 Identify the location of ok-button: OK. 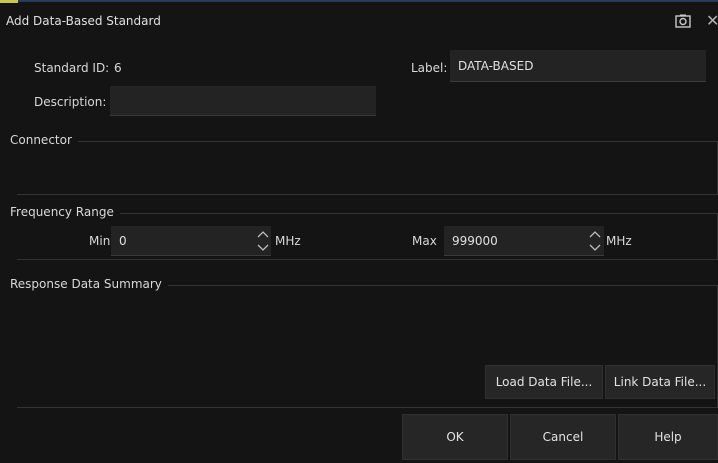
(455, 437).